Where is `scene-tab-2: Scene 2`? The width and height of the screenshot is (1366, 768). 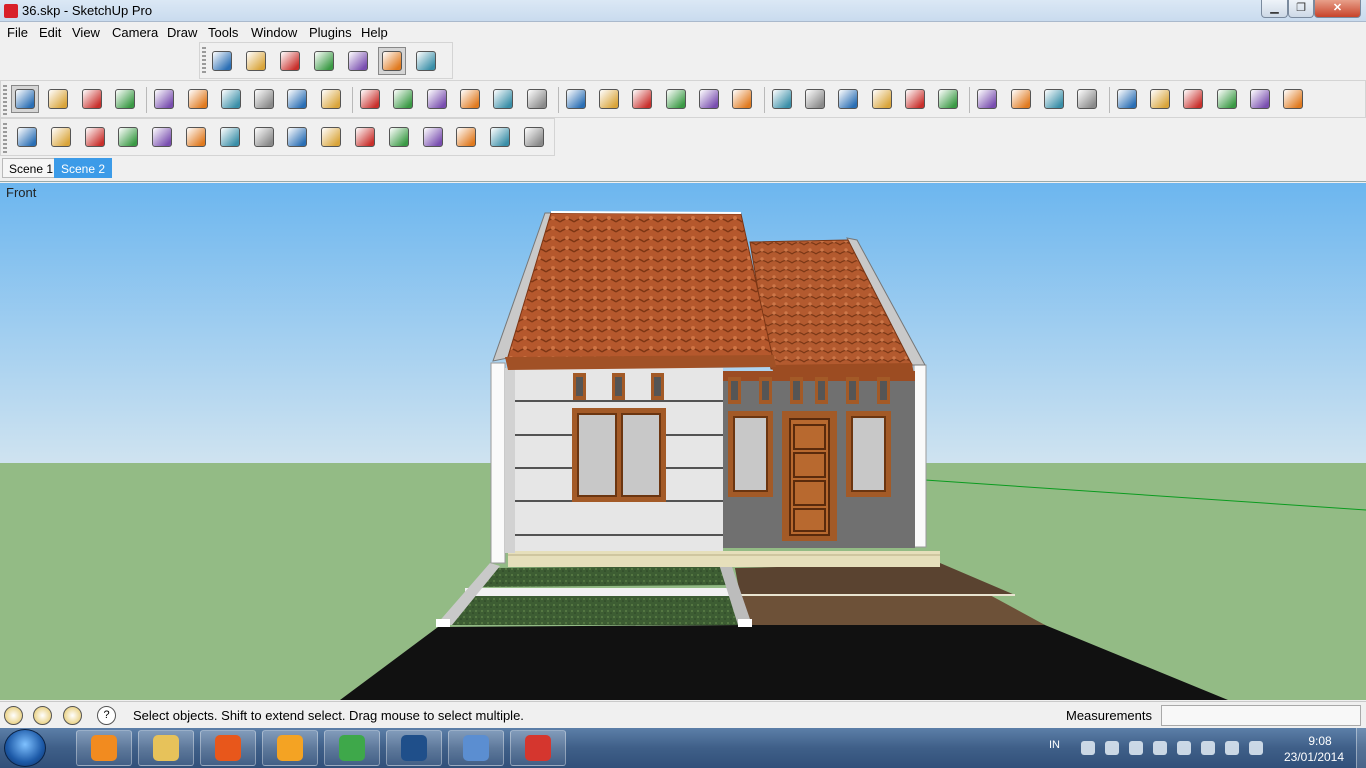 scene-tab-2: Scene 2 is located at coordinates (83, 168).